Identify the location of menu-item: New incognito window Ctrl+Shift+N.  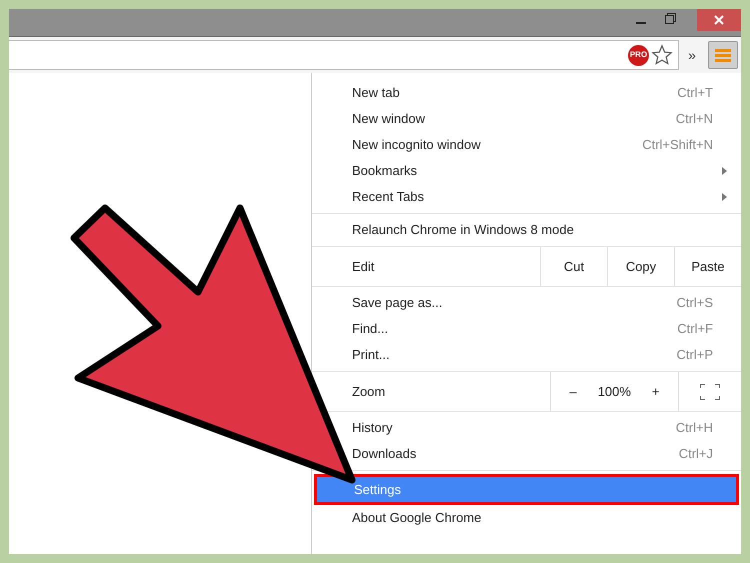
(526, 145).